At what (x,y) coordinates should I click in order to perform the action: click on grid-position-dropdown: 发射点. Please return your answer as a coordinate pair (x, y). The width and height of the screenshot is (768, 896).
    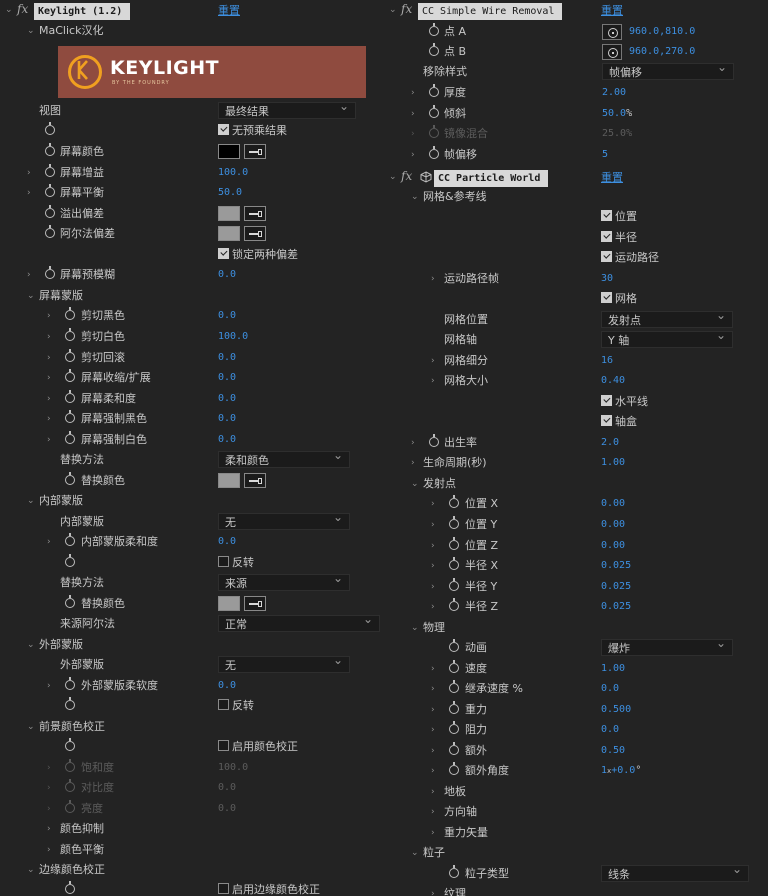
    Looking at the image, I should click on (667, 317).